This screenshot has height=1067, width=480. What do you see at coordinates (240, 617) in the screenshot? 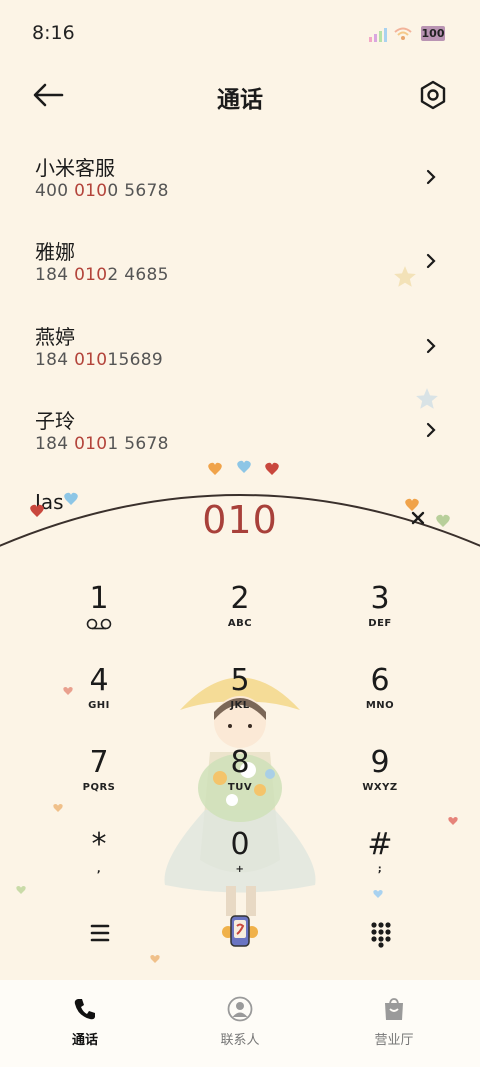
I see `key-2: 2 ABC` at bounding box center [240, 617].